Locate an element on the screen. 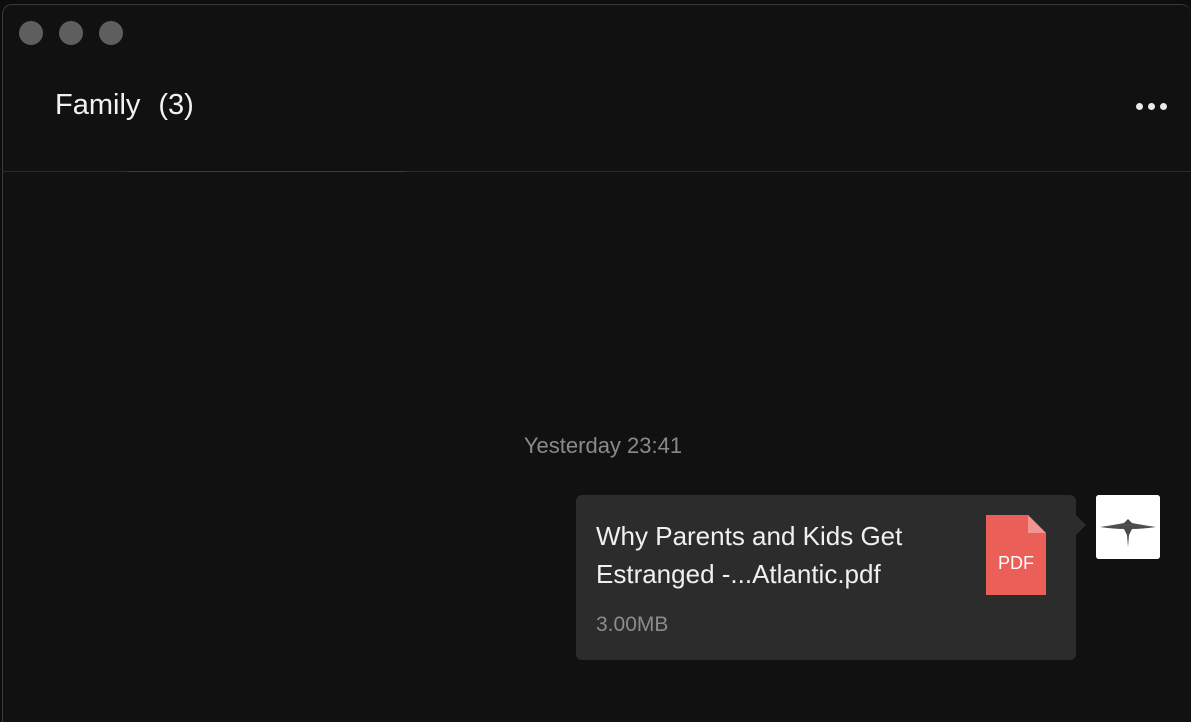  header-divider-accent is located at coordinates (266, 171).